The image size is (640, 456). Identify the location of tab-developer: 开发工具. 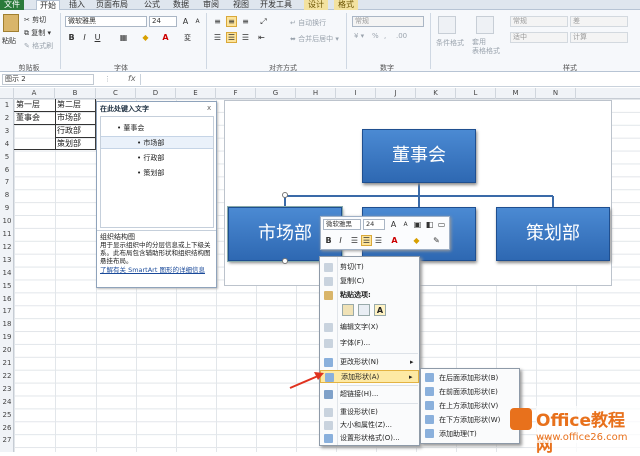
(276, 5).